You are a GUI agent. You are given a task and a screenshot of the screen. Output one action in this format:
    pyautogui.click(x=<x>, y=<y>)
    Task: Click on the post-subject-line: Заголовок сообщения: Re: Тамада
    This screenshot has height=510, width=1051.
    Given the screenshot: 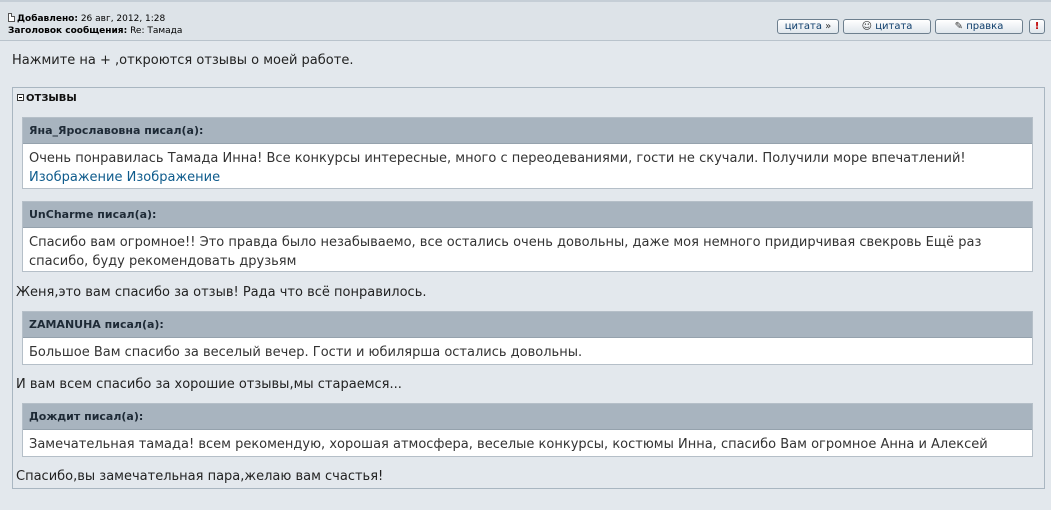 What is the action you would take?
    pyautogui.click(x=95, y=31)
    